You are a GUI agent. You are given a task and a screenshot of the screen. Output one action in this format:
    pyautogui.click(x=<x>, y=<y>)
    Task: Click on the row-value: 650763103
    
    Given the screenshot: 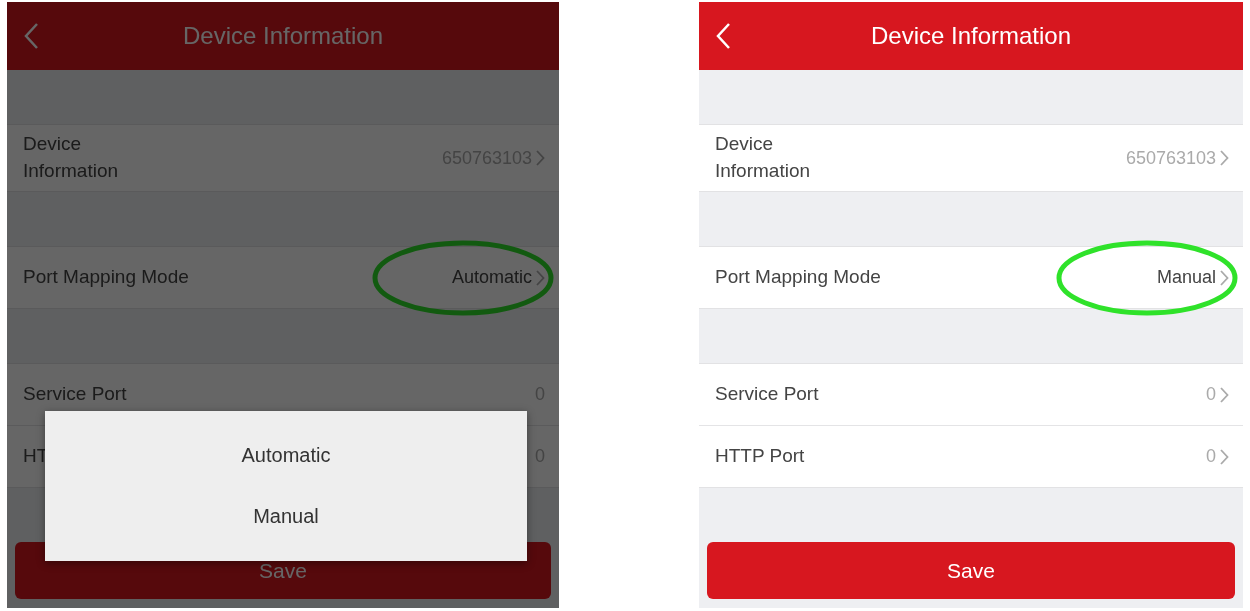 What is the action you would take?
    pyautogui.click(x=1170, y=158)
    